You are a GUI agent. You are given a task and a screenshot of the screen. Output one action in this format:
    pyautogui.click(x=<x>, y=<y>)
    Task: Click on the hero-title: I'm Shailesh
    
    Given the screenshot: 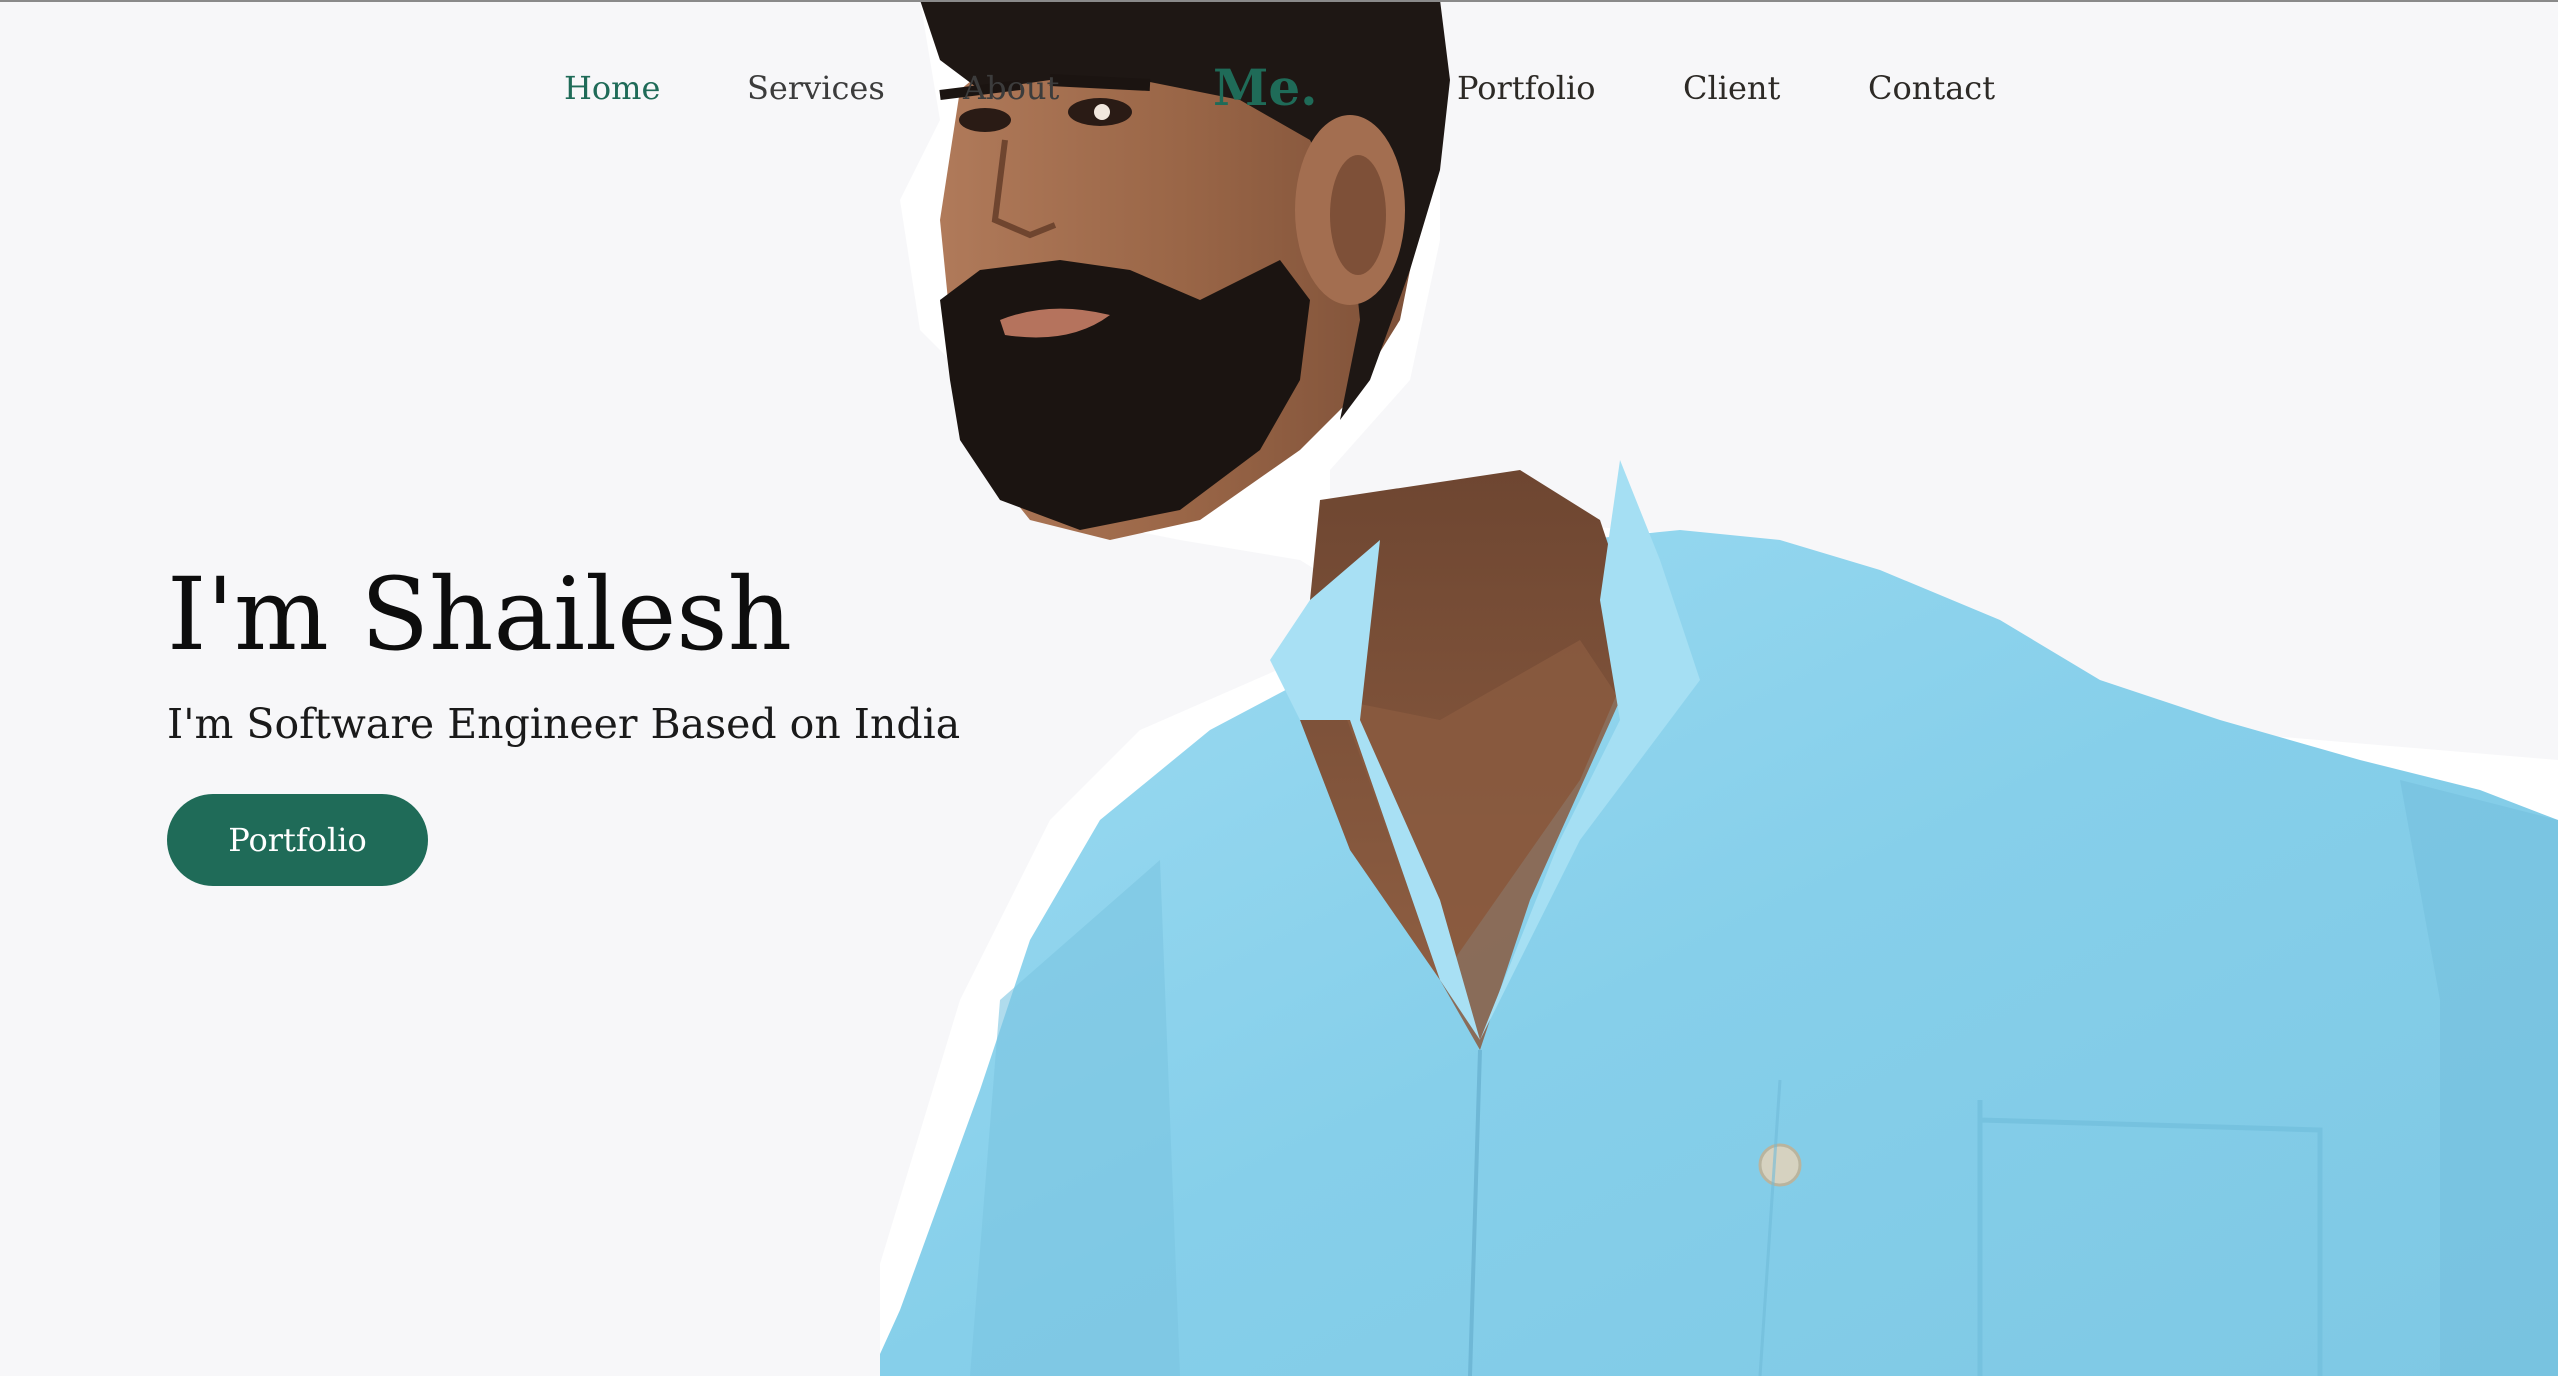 What is the action you would take?
    pyautogui.click(x=479, y=614)
    